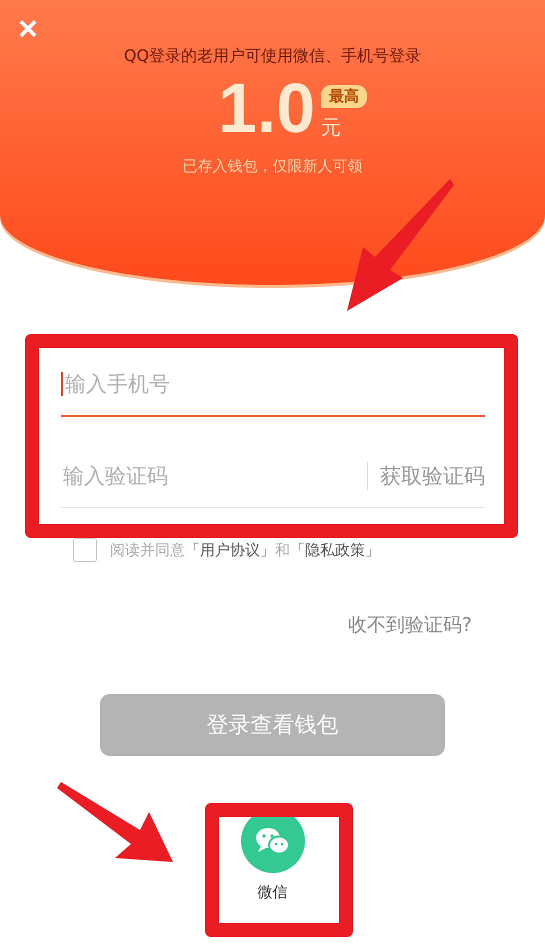 This screenshot has height=947, width=545. Describe the element at coordinates (272, 166) in the screenshot. I see `promo-note: 已存入钱包，仅限新人可领` at that location.